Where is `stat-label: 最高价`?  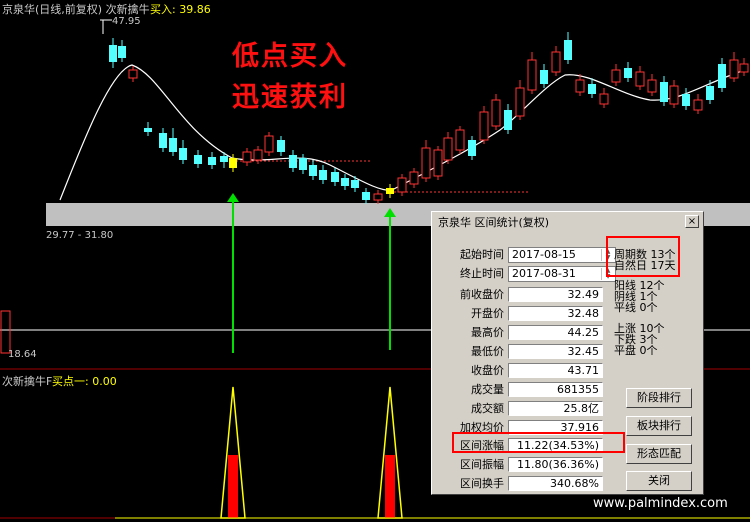
stat-label: 最高价 is located at coordinates (487, 332).